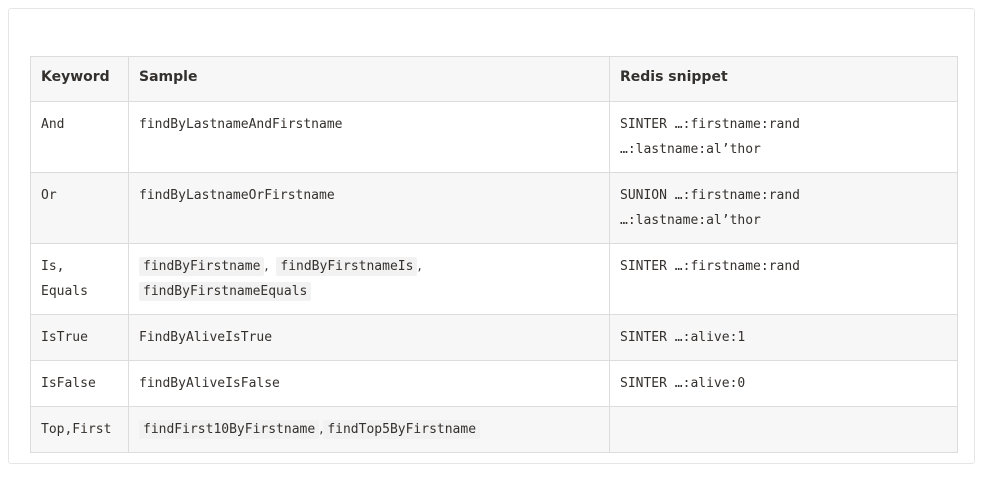 Image resolution: width=983 pixels, height=485 pixels. Describe the element at coordinates (79, 383) in the screenshot. I see `keyword-cell: IsFalse` at that location.